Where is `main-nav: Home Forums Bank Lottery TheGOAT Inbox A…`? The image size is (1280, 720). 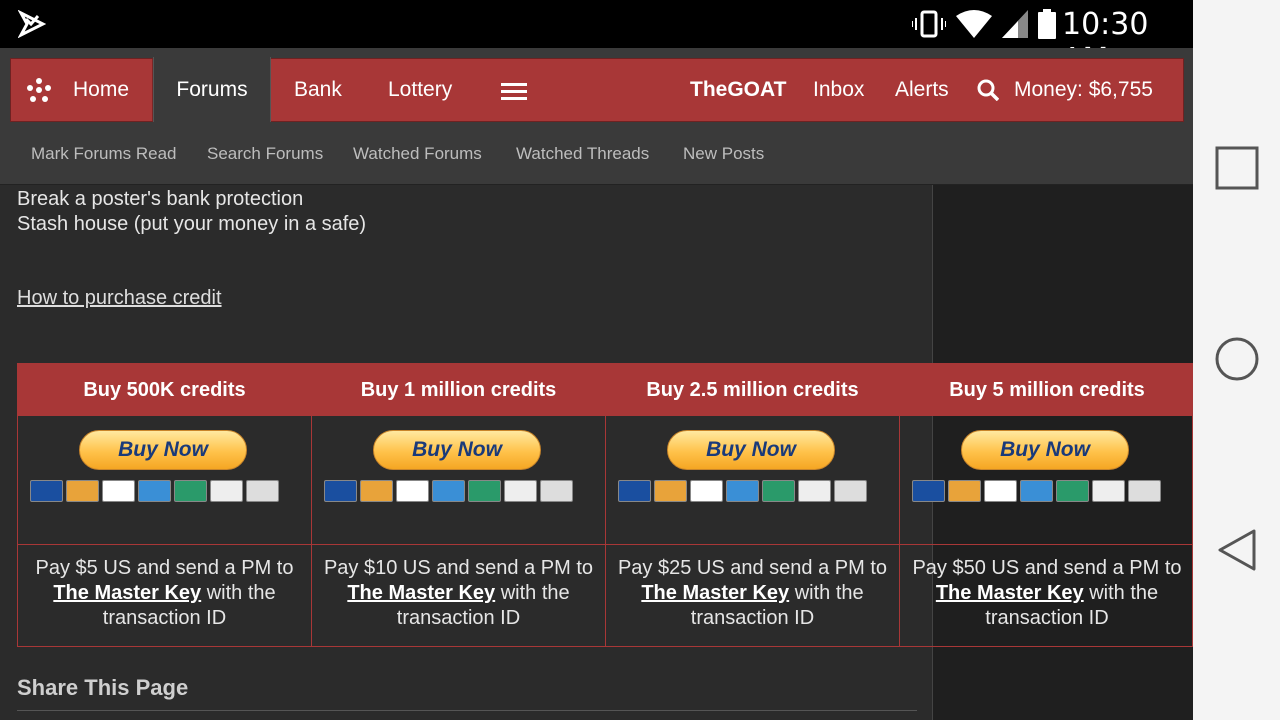
main-nav: Home Forums Bank Lottery TheGOAT Inbox A… is located at coordinates (597, 90).